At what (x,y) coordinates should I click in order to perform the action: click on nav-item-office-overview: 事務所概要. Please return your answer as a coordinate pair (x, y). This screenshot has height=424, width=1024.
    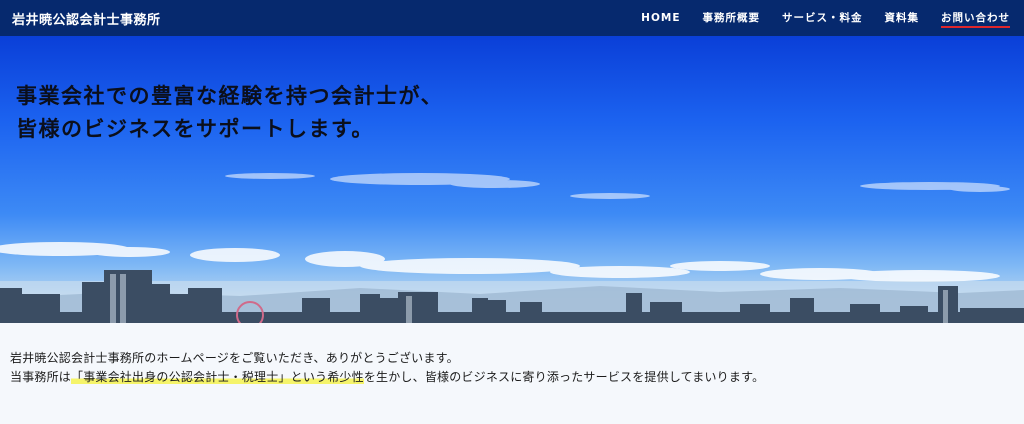
    Looking at the image, I should click on (732, 18).